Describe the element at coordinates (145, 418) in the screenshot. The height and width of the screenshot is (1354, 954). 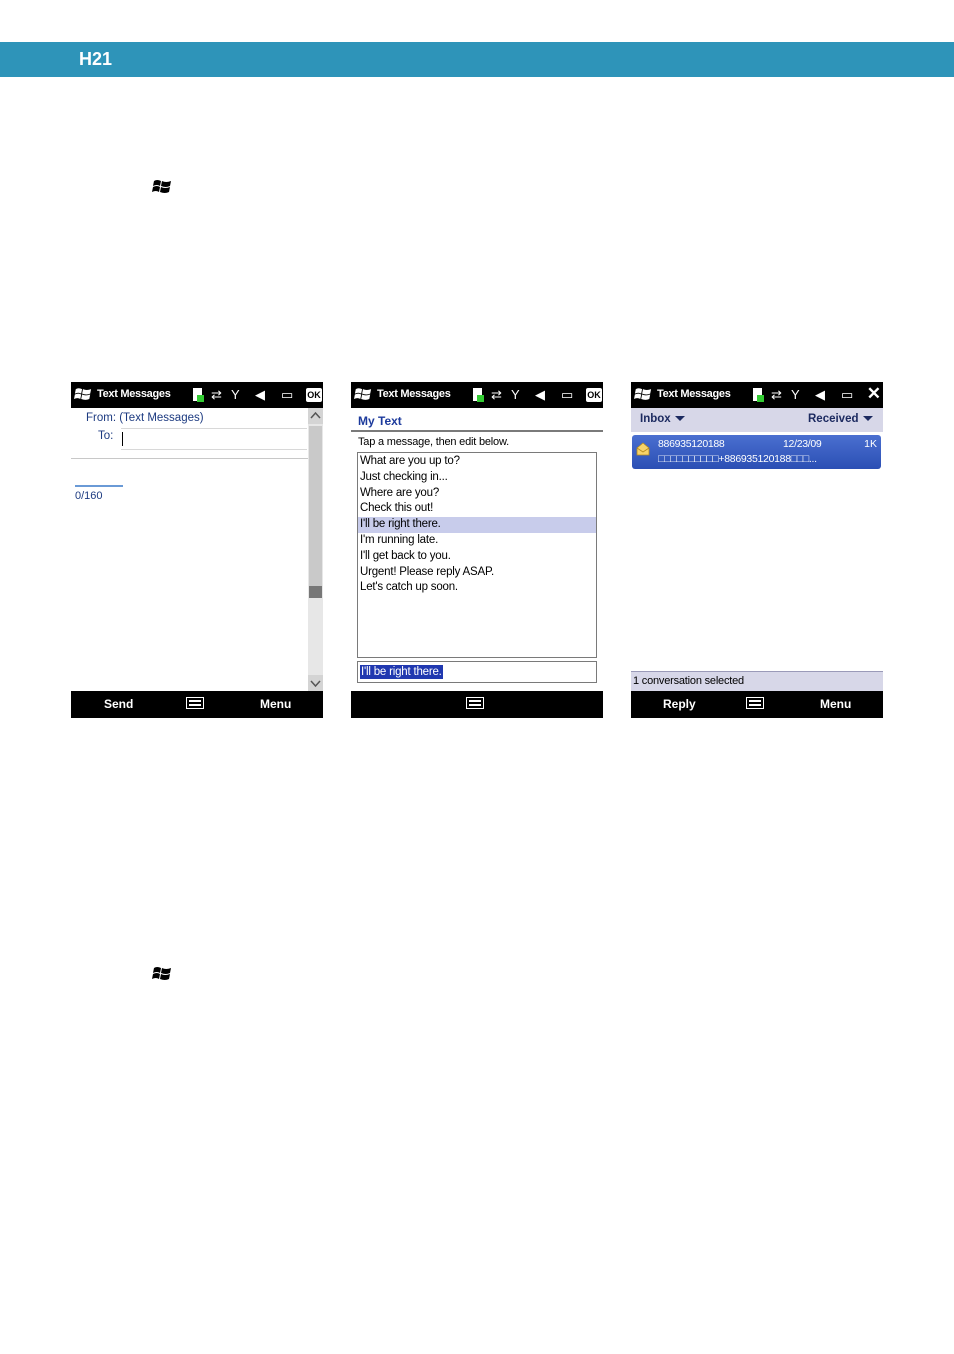
I see `from-field: From: (Text Messages)` at that location.